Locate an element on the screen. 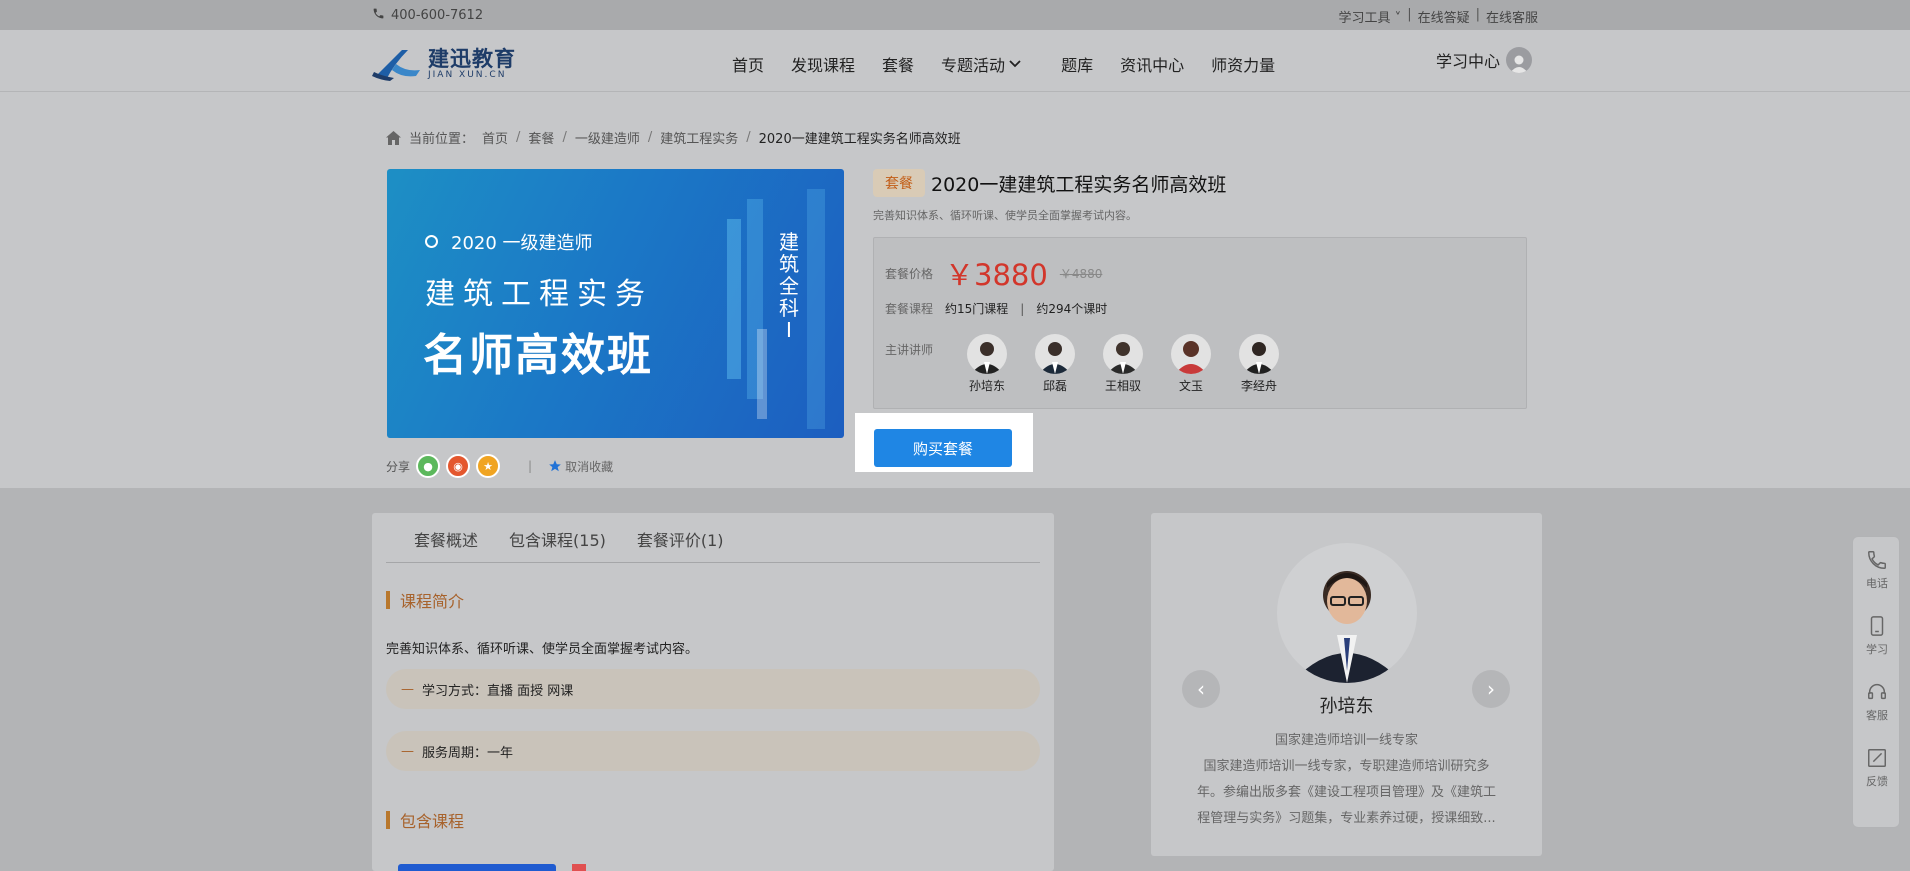 This screenshot has height=871, width=1910. banner-line3: 名师高效班 is located at coordinates (538, 355).